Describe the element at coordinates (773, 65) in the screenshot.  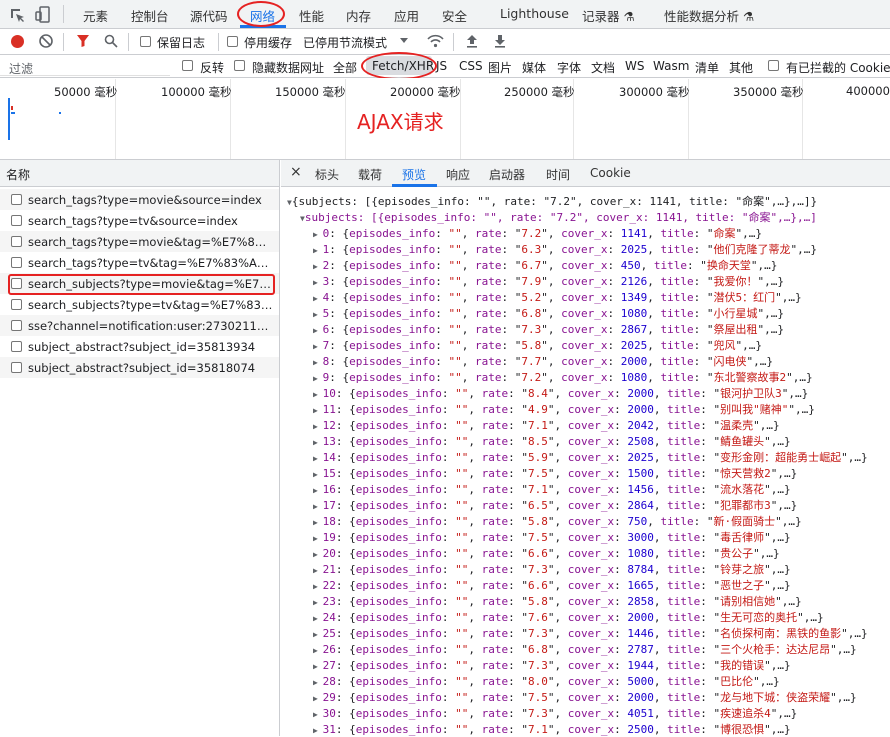
I see `blocked-cookies-checkbox` at that location.